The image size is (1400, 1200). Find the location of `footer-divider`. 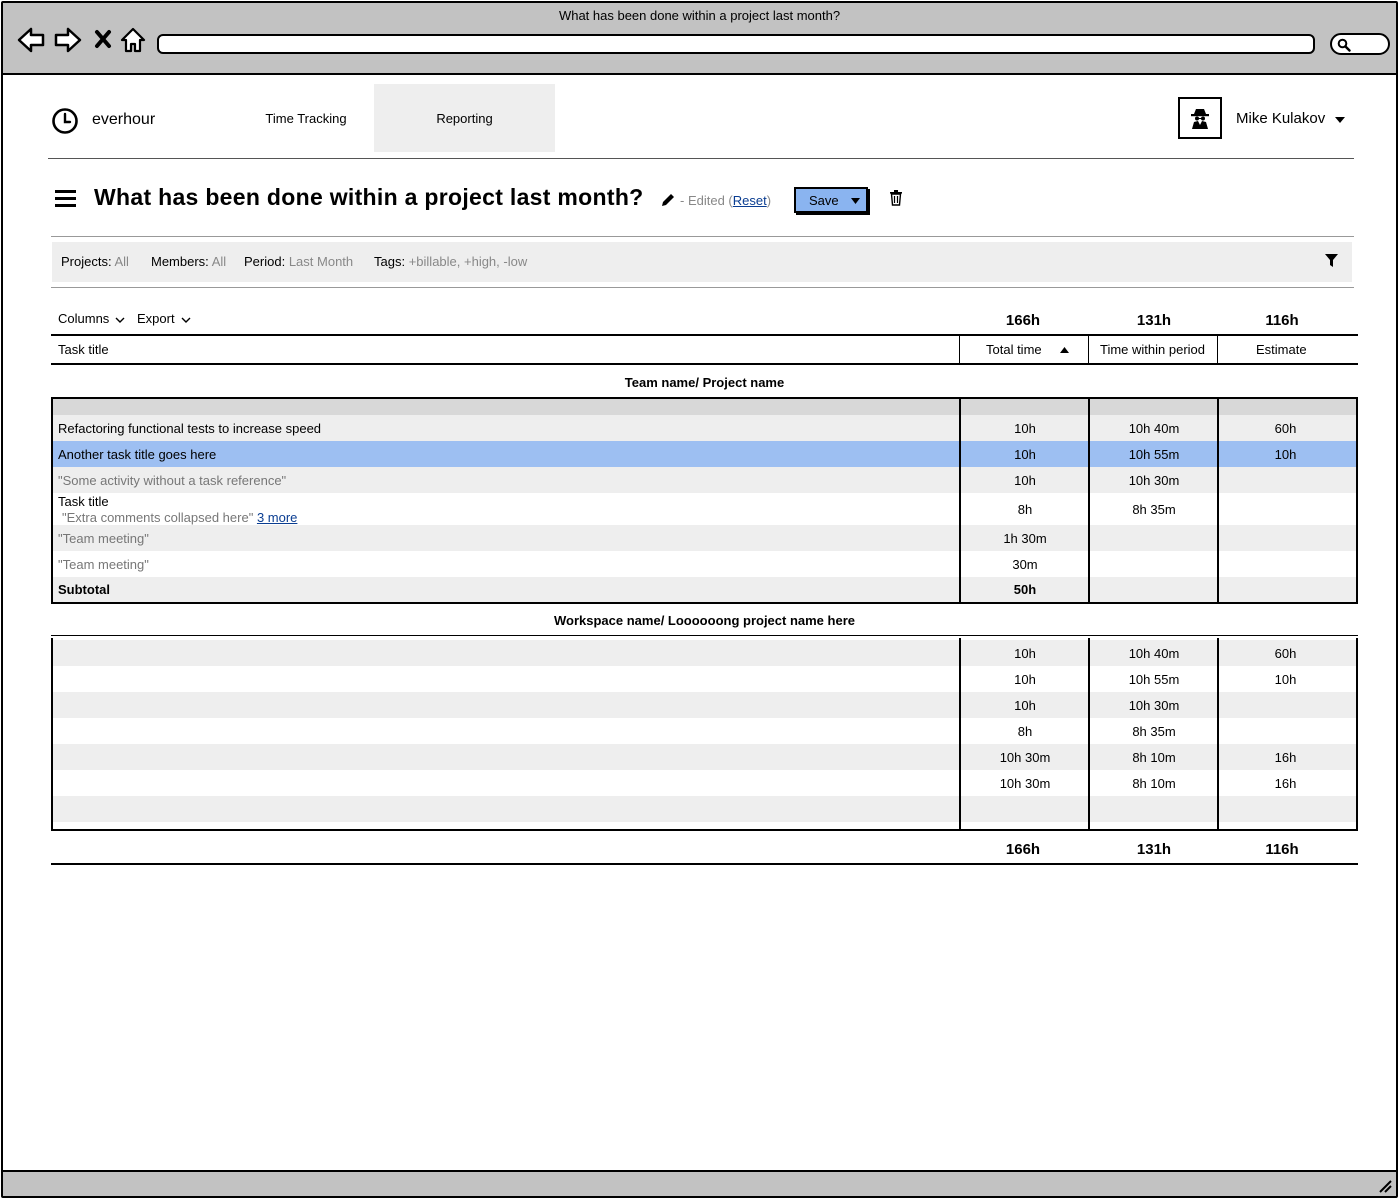

footer-divider is located at coordinates (704, 864).